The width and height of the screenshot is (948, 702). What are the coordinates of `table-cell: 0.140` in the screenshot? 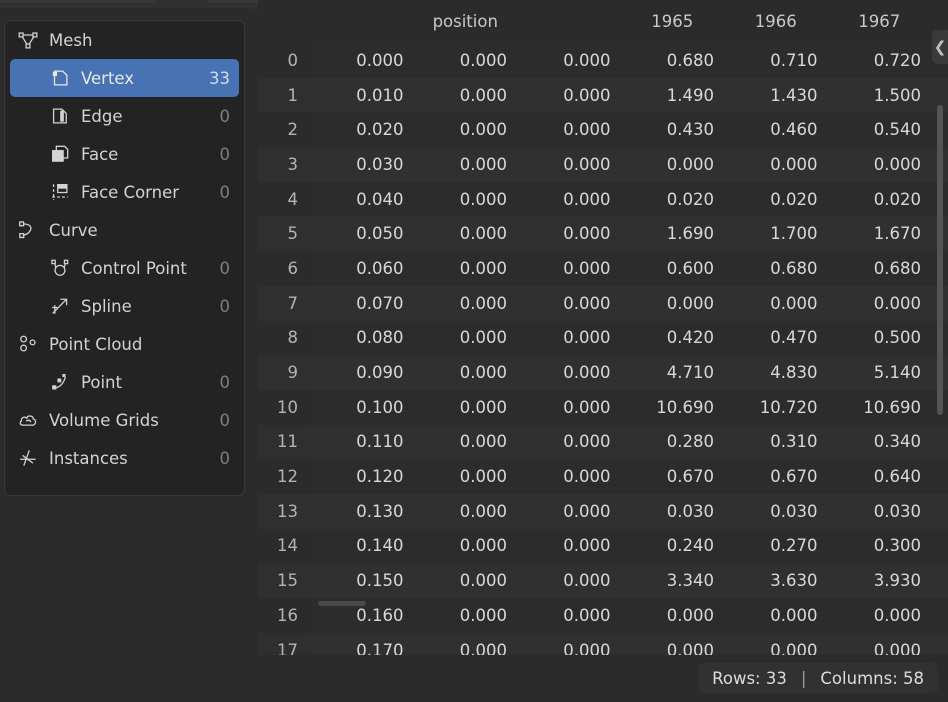 It's located at (362, 546).